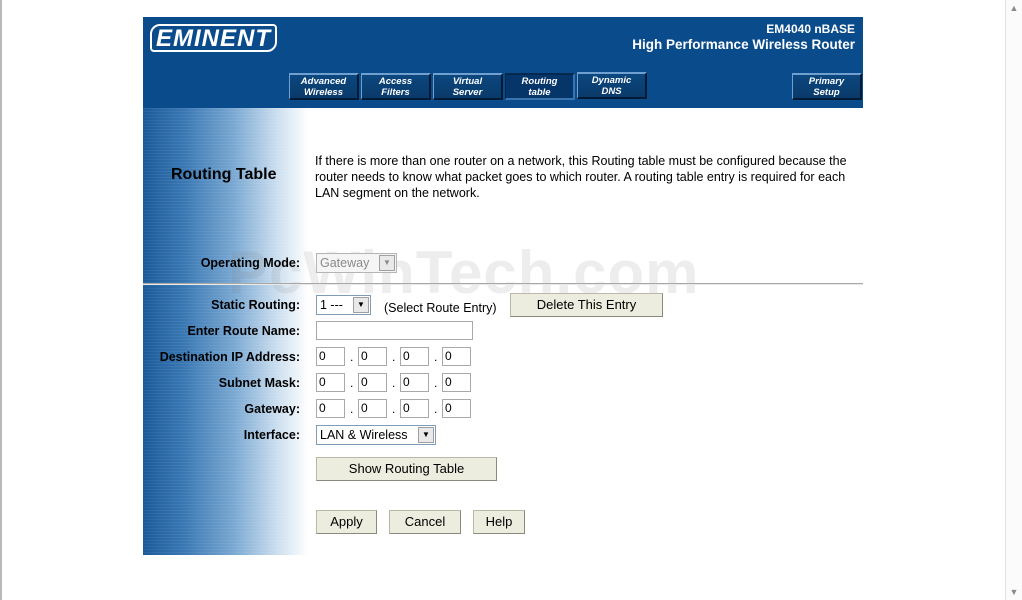 The height and width of the screenshot is (600, 1022). What do you see at coordinates (213, 38) in the screenshot?
I see `eminent-logo: EMINENT` at bounding box center [213, 38].